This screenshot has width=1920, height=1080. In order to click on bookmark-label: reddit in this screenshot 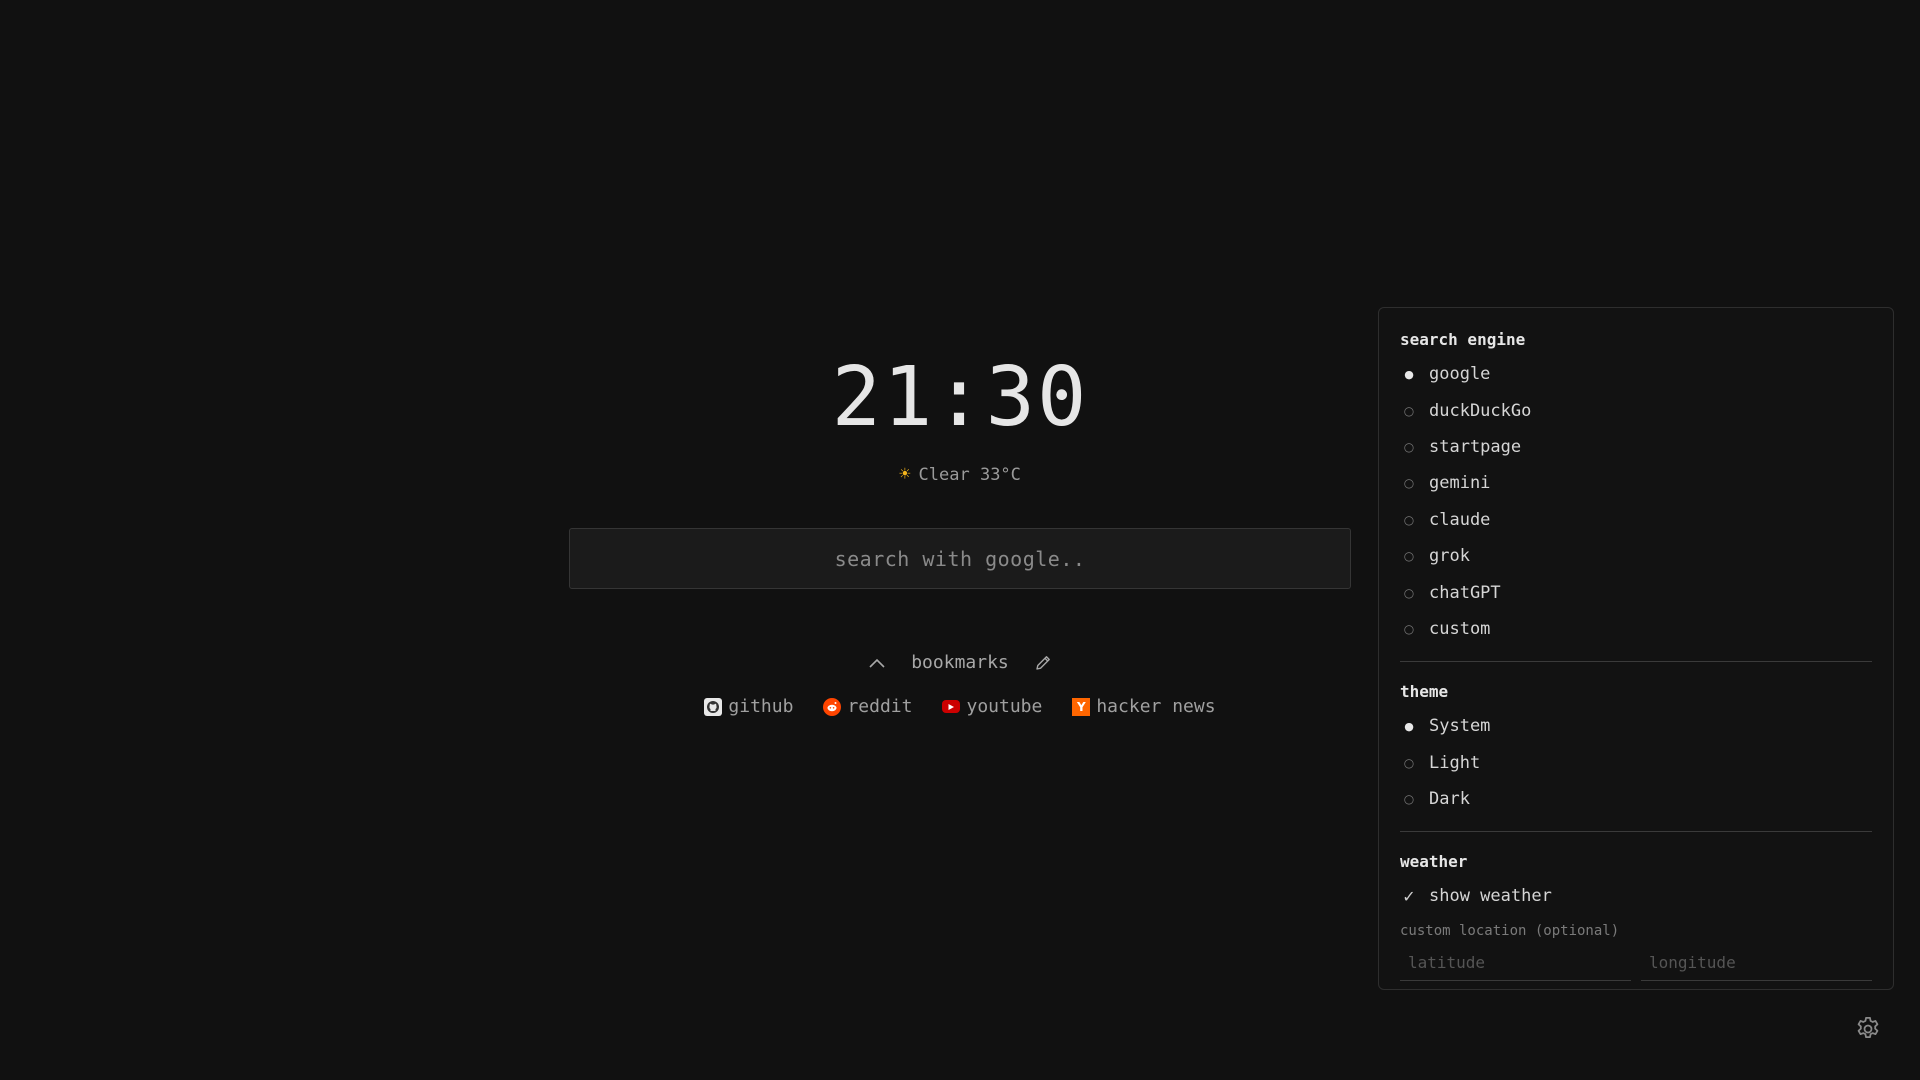, I will do `click(880, 706)`.